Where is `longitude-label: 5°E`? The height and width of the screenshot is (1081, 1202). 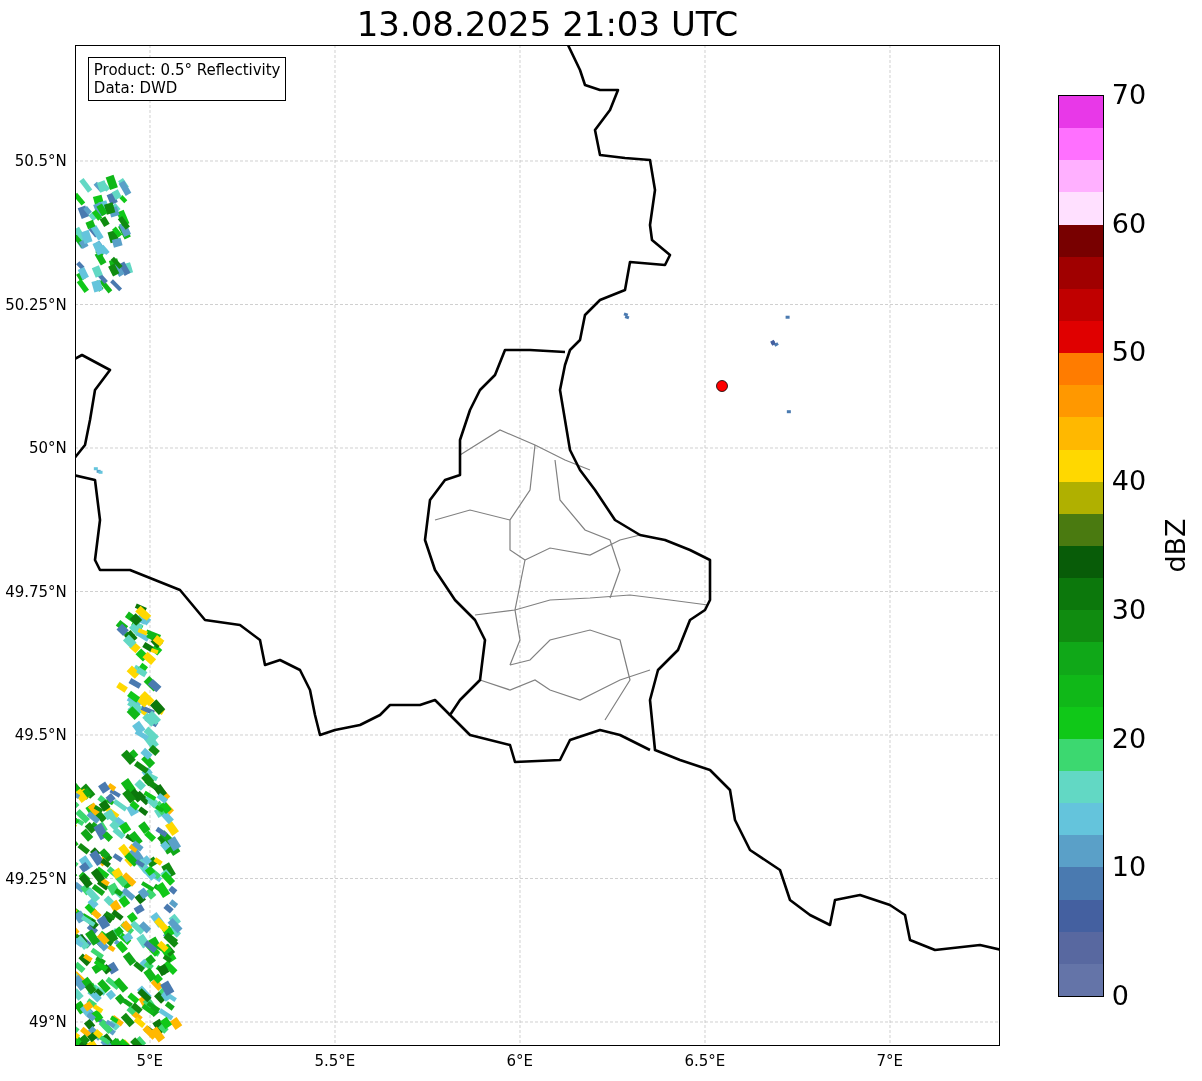
longitude-label: 5°E is located at coordinates (150, 1061).